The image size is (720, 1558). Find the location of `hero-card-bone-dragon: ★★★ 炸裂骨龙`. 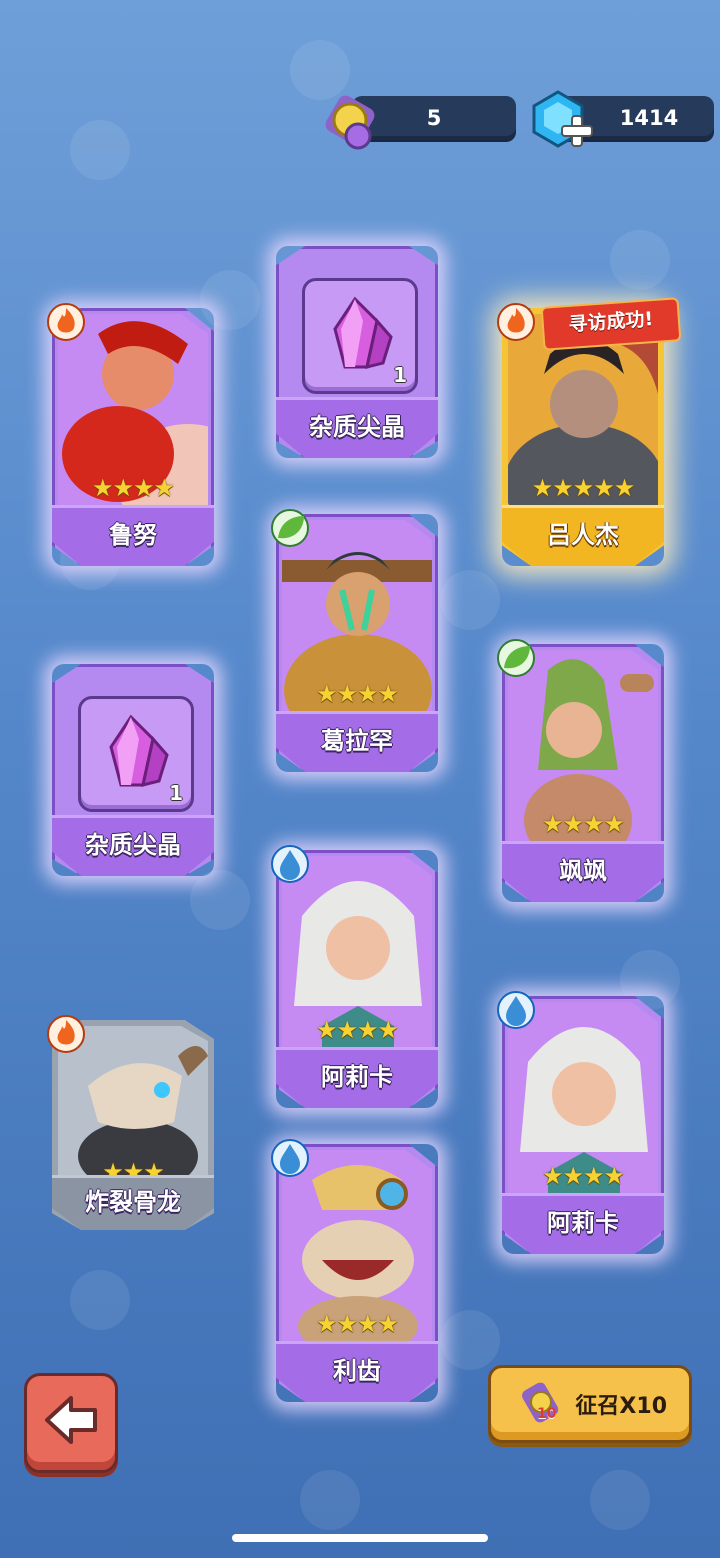

hero-card-bone-dragon: ★★★ 炸裂骨龙 is located at coordinates (130, 1122).